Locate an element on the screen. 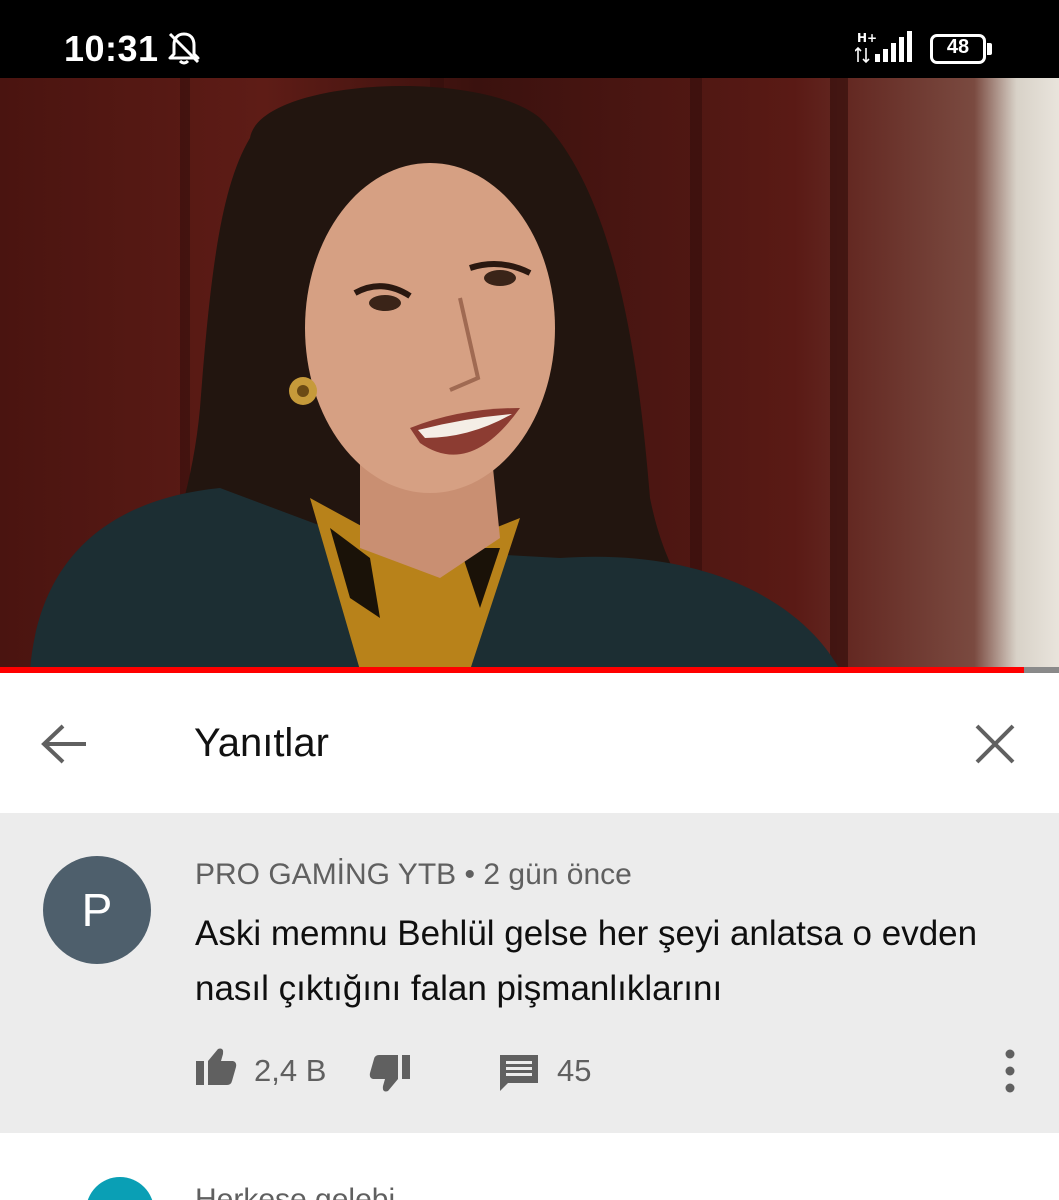 This screenshot has height=1200, width=1059. like-count: 2,4 B is located at coordinates (290, 1070).